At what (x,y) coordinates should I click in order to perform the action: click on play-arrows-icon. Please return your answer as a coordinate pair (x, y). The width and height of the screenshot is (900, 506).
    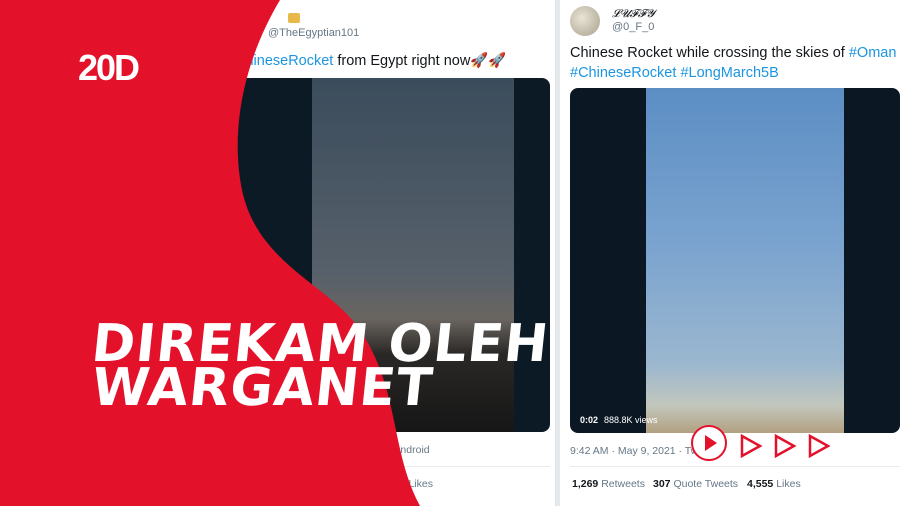
    Looking at the image, I should click on (785, 446).